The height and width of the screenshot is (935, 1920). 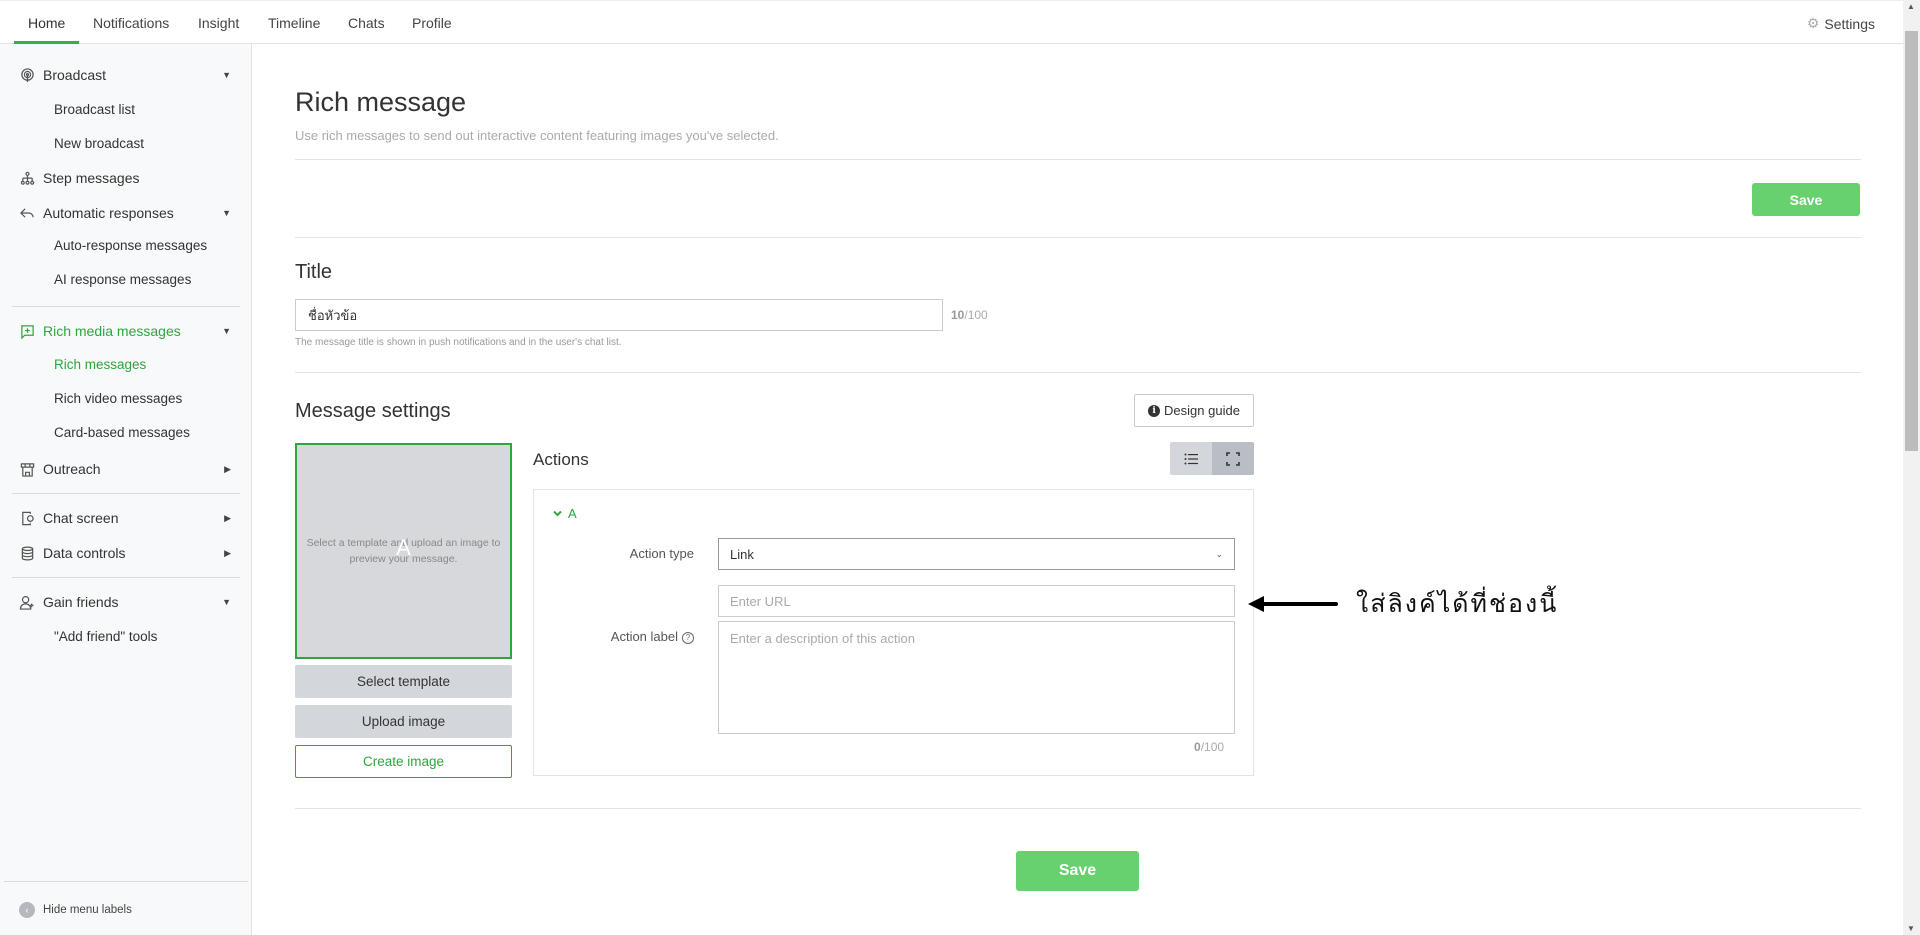 I want to click on sidebar-item-label: Rich media messages, so click(x=112, y=331).